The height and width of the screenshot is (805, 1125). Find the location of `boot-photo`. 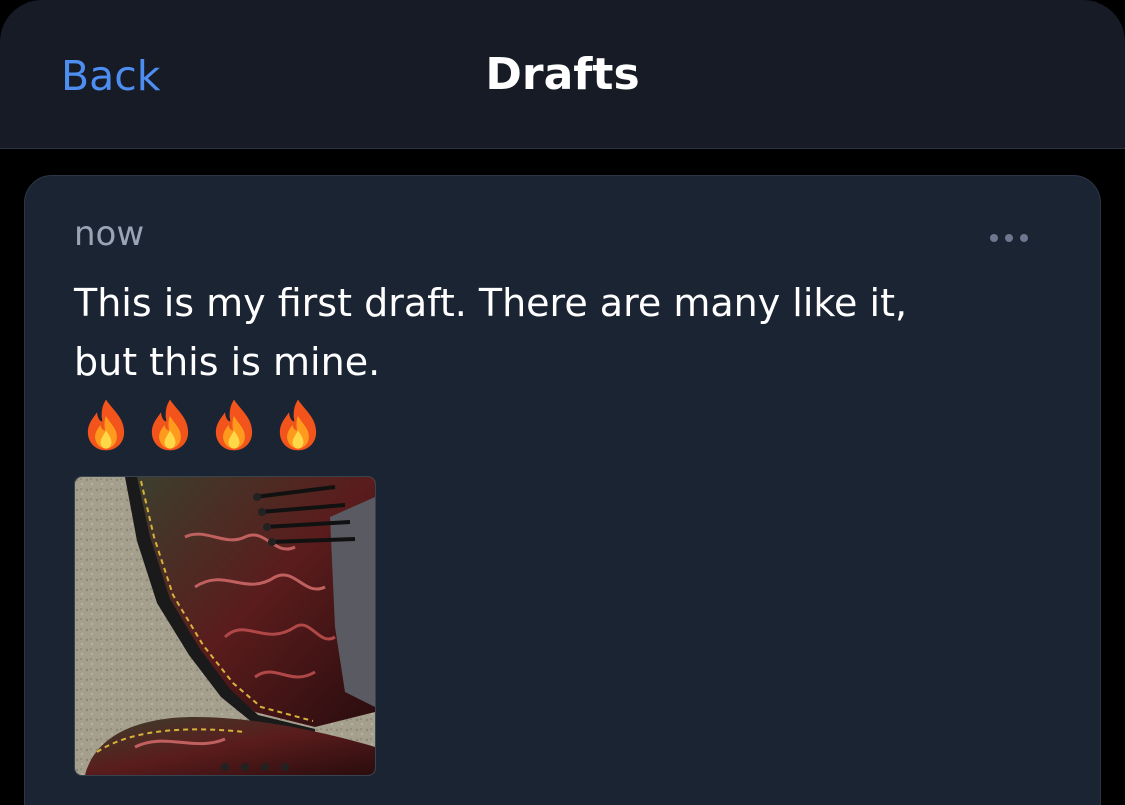

boot-photo is located at coordinates (225, 626).